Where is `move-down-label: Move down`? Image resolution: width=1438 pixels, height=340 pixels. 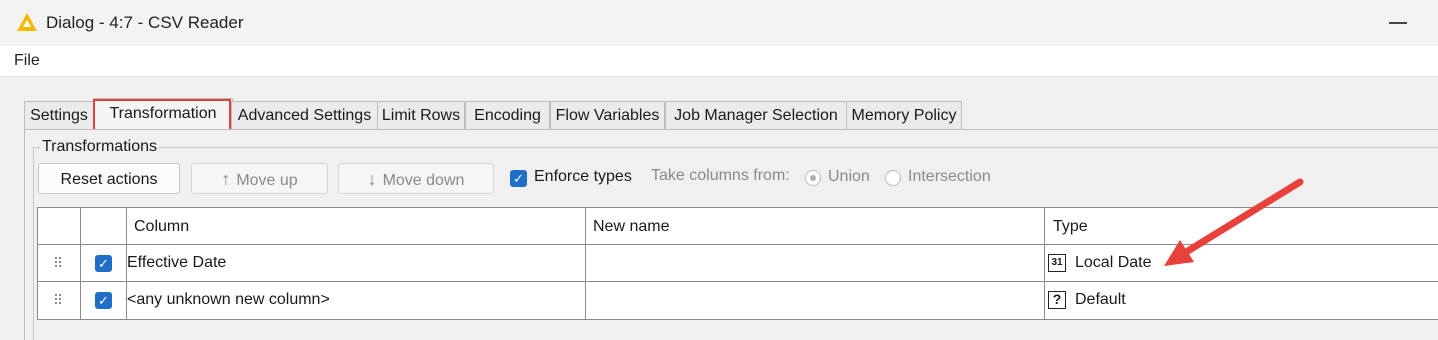
move-down-label: Move down is located at coordinates (423, 180).